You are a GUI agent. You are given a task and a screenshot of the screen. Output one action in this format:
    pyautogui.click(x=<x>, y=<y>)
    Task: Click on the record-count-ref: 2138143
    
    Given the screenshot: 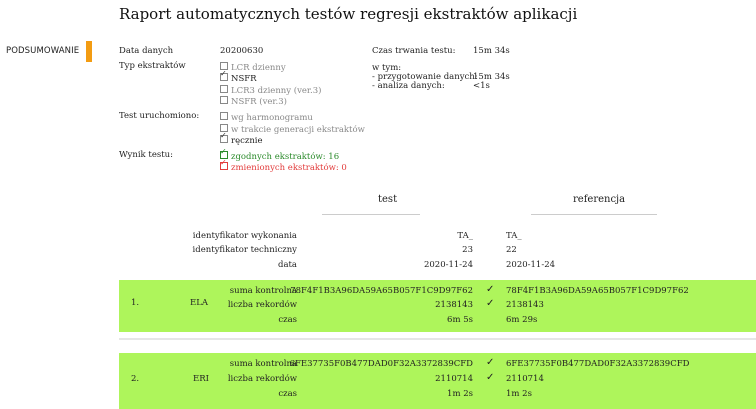 What is the action you would take?
    pyautogui.click(x=525, y=305)
    